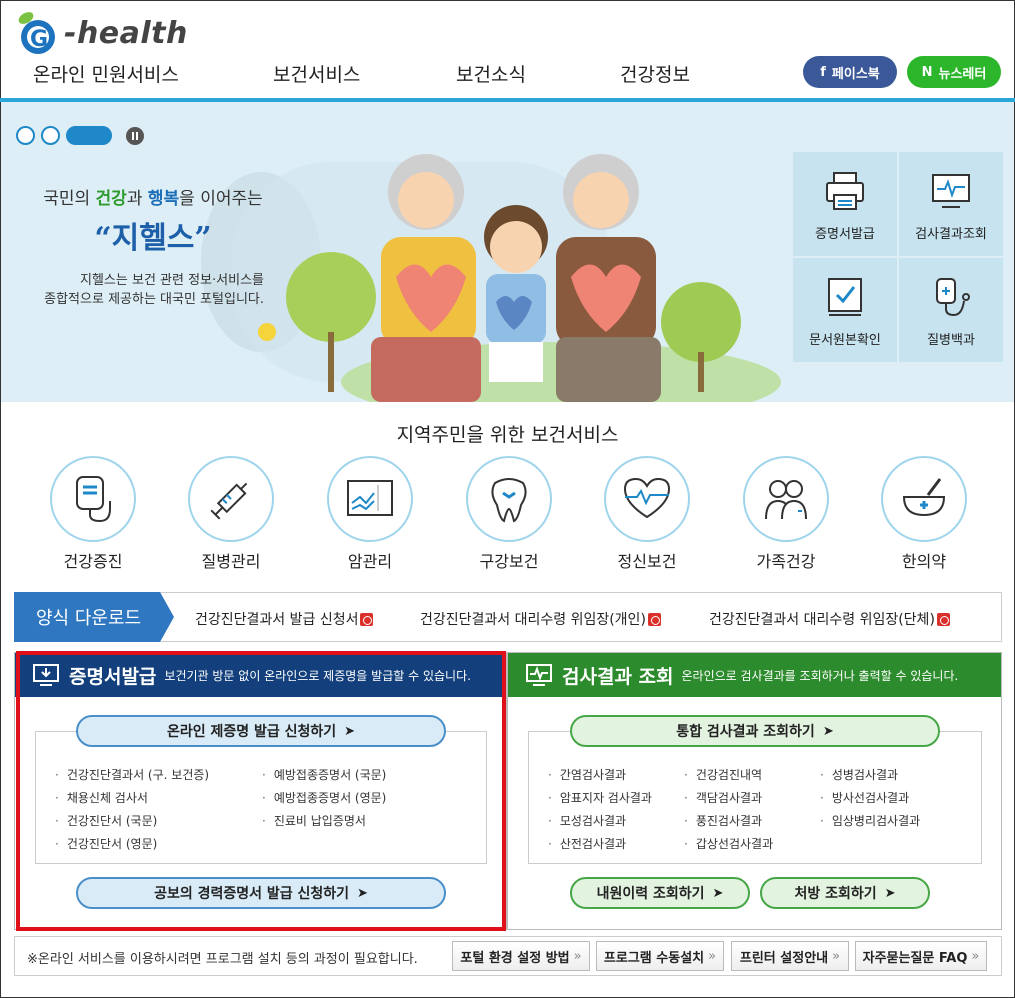  I want to click on form-link-proxy-individual: 건강진단결과서 대리수령 위임장(개인), so click(540, 619).